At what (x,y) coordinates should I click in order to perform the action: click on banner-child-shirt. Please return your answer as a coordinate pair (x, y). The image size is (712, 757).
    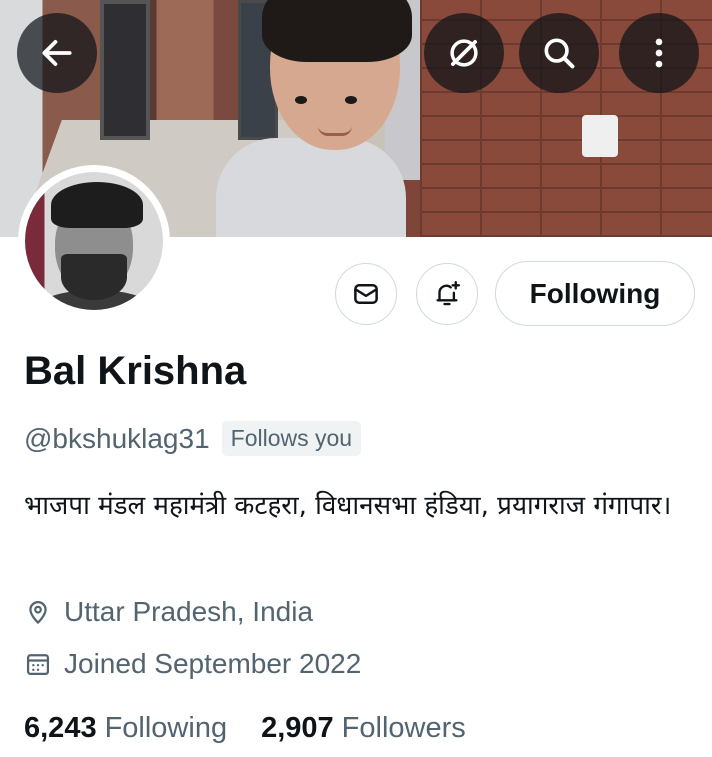
    Looking at the image, I should click on (311, 187).